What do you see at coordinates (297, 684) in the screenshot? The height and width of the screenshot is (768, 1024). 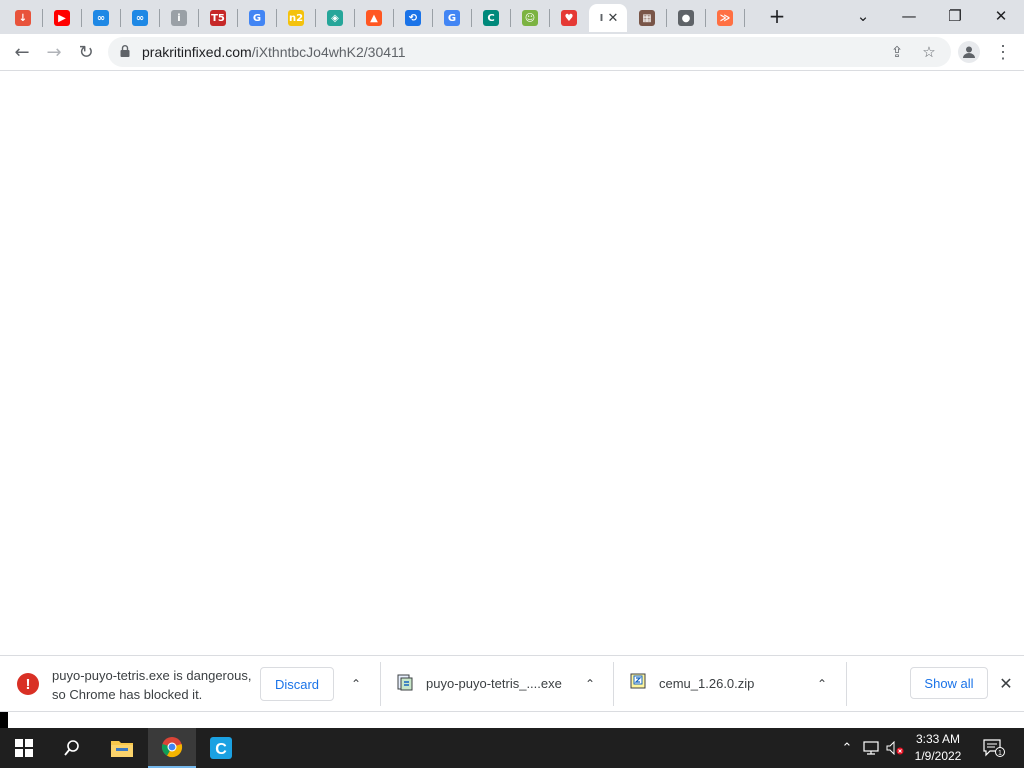 I see `discard-button: Discard` at bounding box center [297, 684].